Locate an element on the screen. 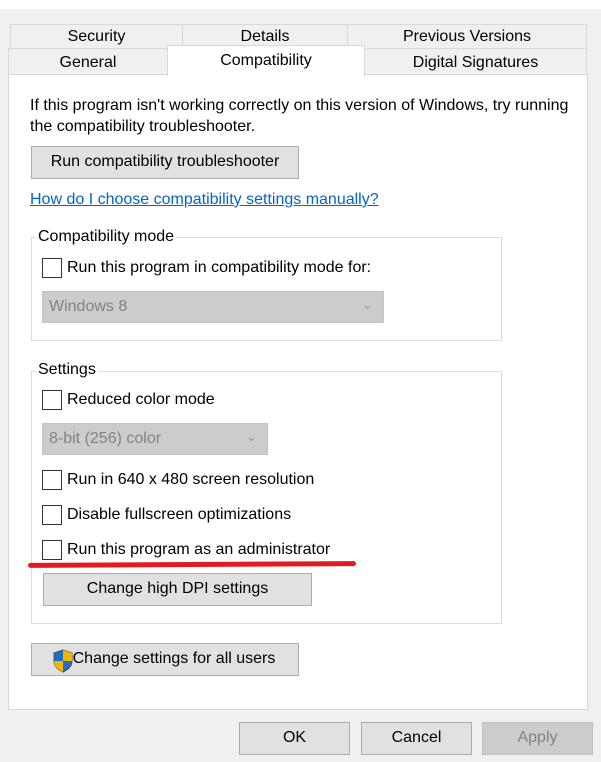 The image size is (601, 762). compatibility-mode-title: Compatibility mode is located at coordinates (106, 237).